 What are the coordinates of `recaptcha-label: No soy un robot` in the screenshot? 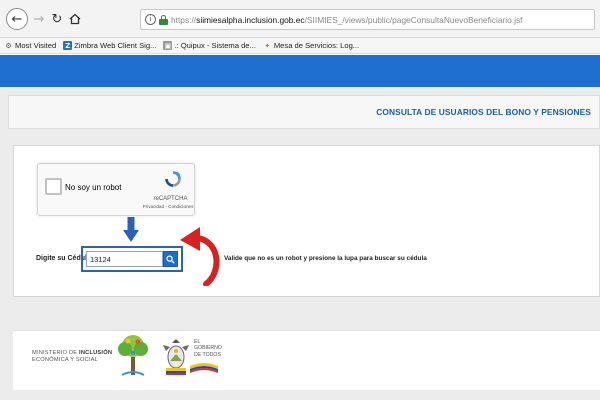 It's located at (93, 187).